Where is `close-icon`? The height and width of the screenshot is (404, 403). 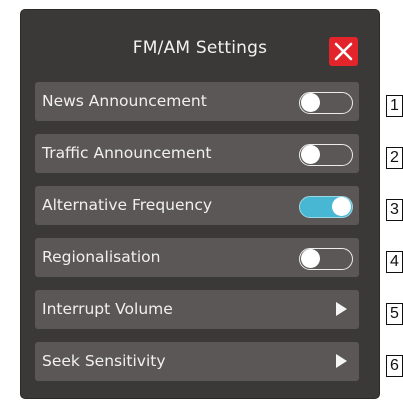
close-icon is located at coordinates (343, 51).